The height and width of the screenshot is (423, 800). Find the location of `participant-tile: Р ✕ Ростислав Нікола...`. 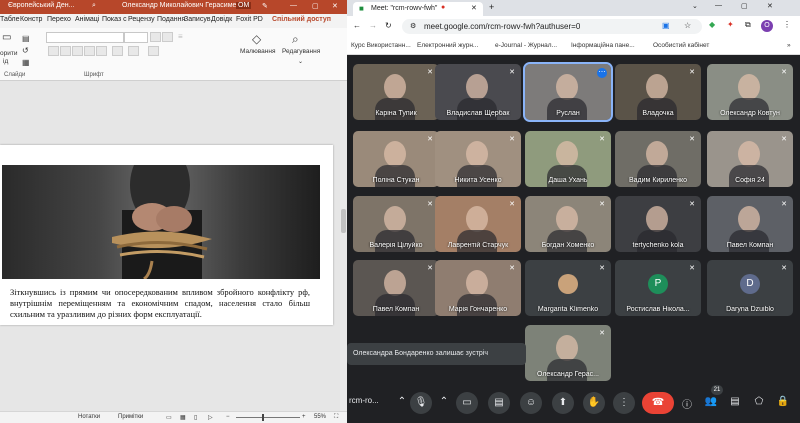

participant-tile: Р ✕ Ростислав Нікола... is located at coordinates (658, 288).